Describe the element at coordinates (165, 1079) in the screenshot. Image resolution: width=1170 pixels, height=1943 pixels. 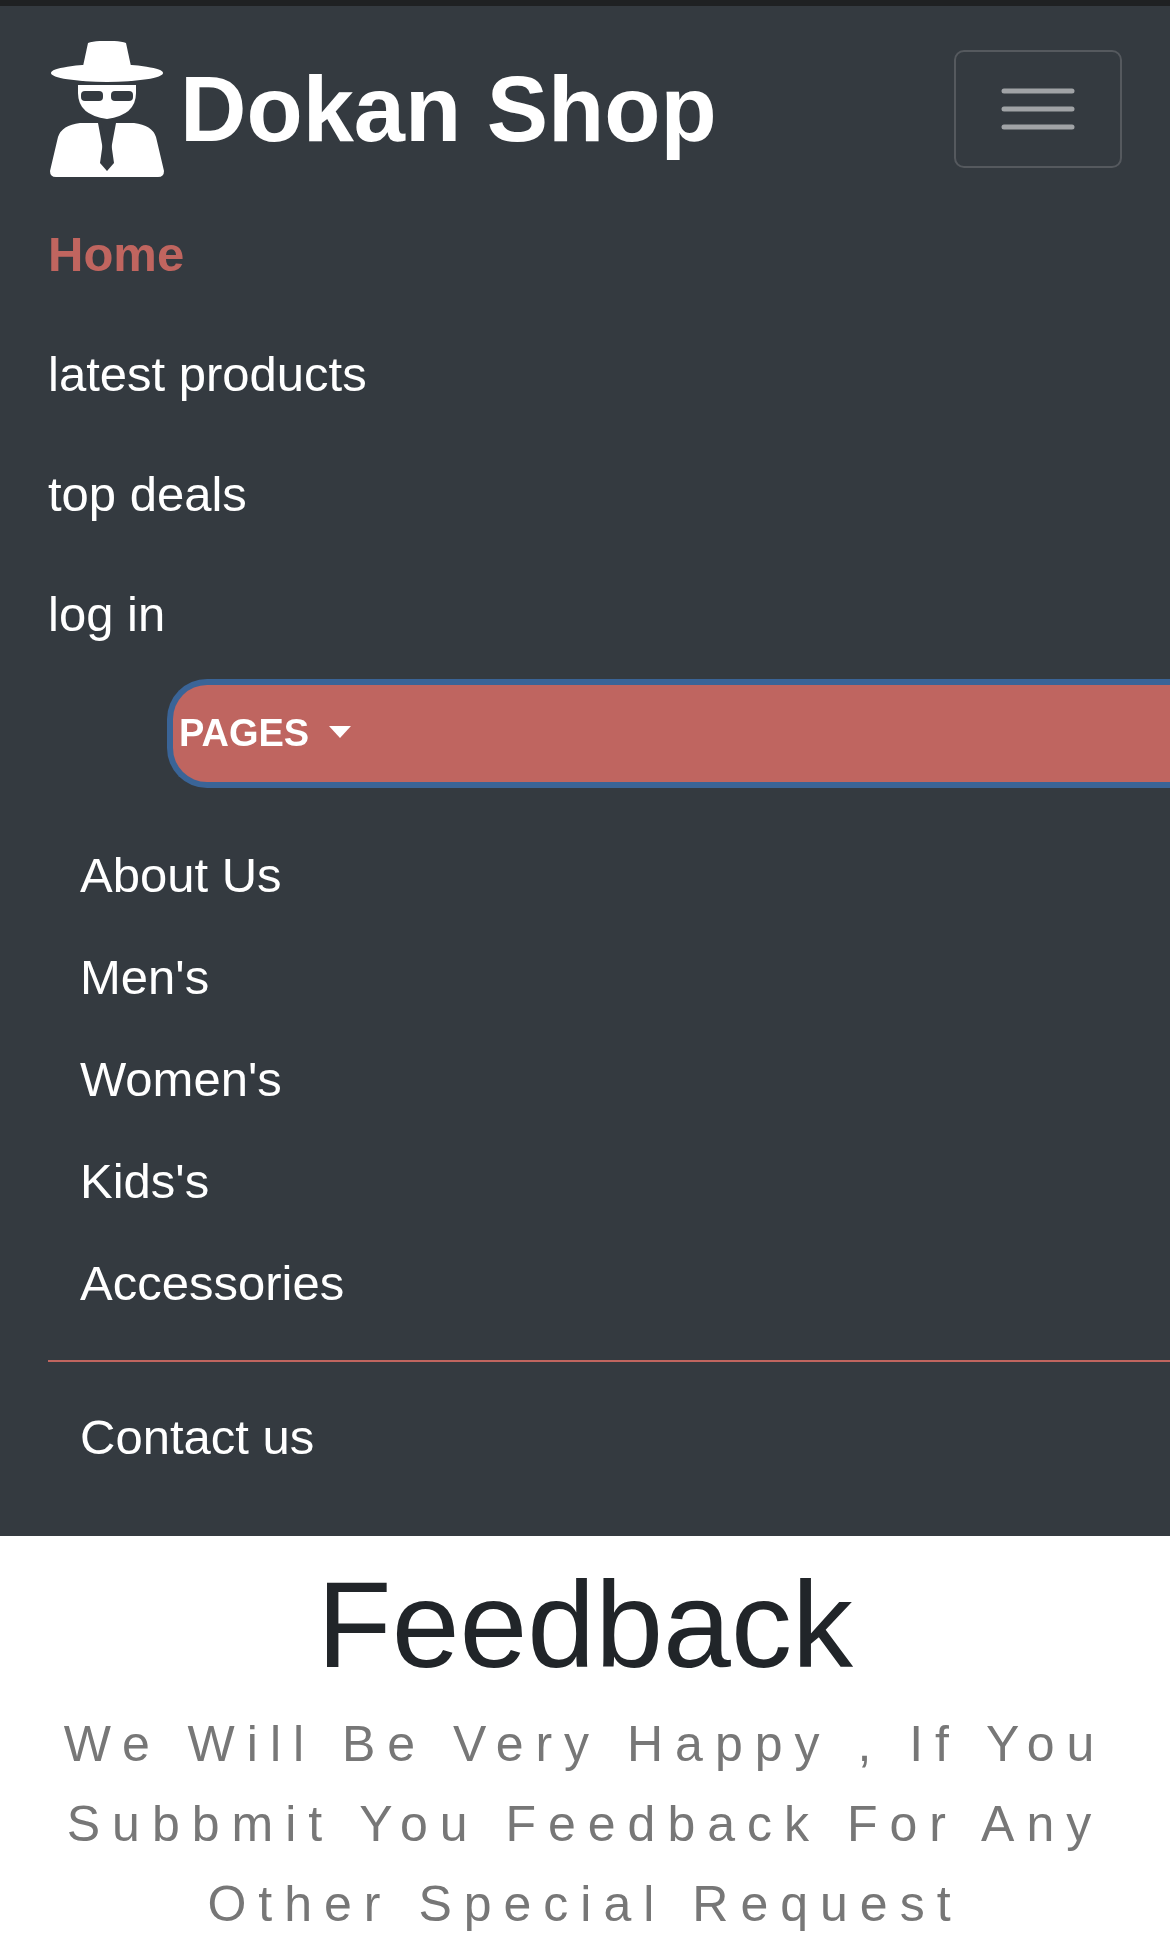
I see `dropdown-item: Women's` at that location.